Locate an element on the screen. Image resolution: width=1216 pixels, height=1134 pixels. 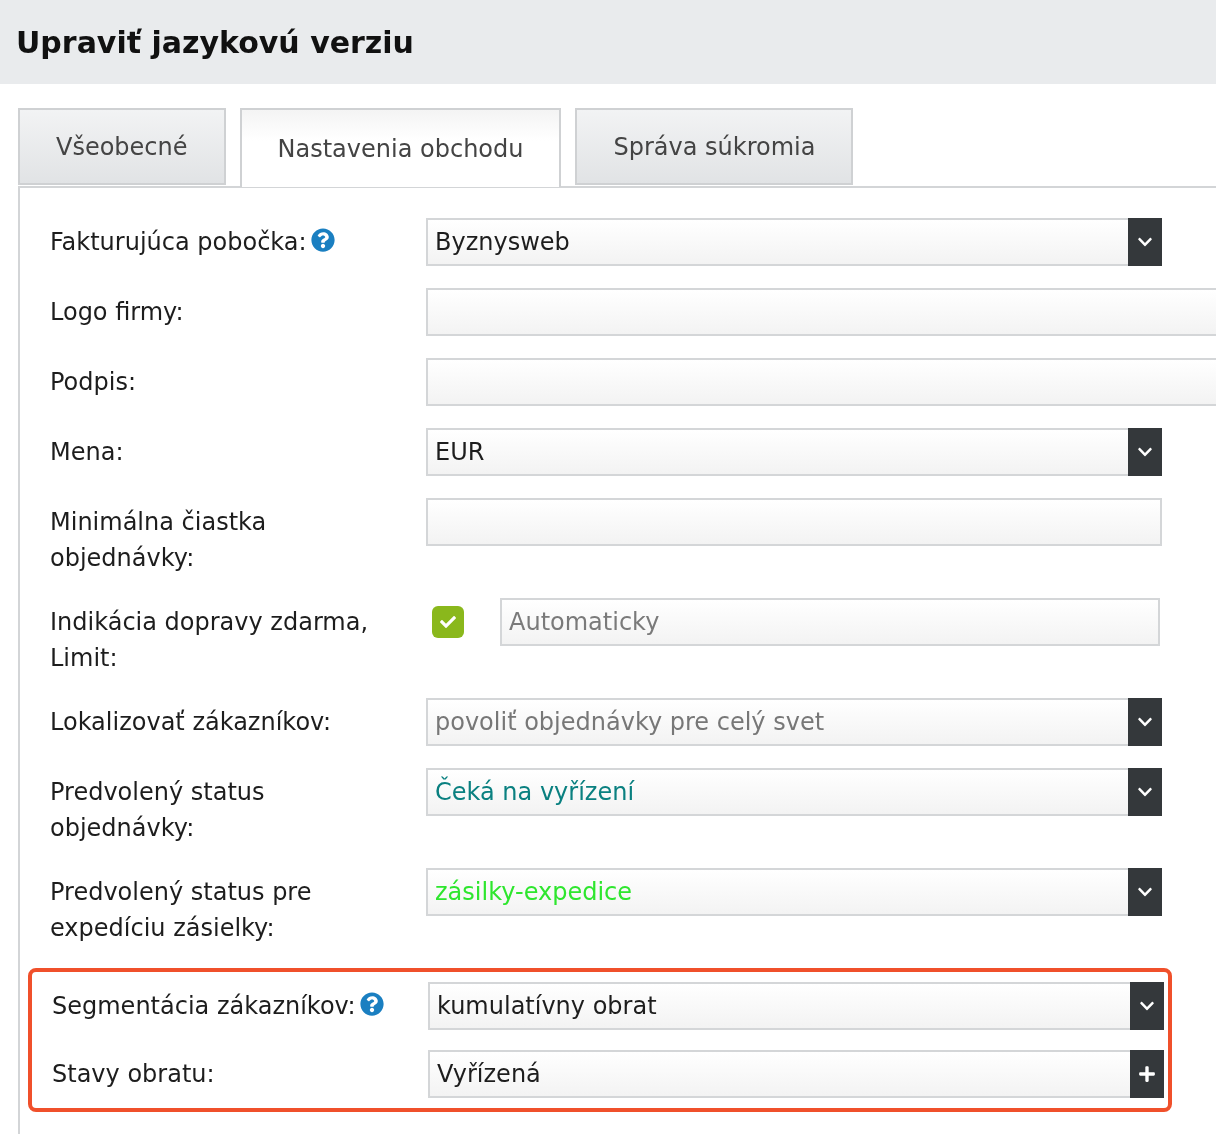
select-field: Čeká na vyřízení is located at coordinates (794, 792).